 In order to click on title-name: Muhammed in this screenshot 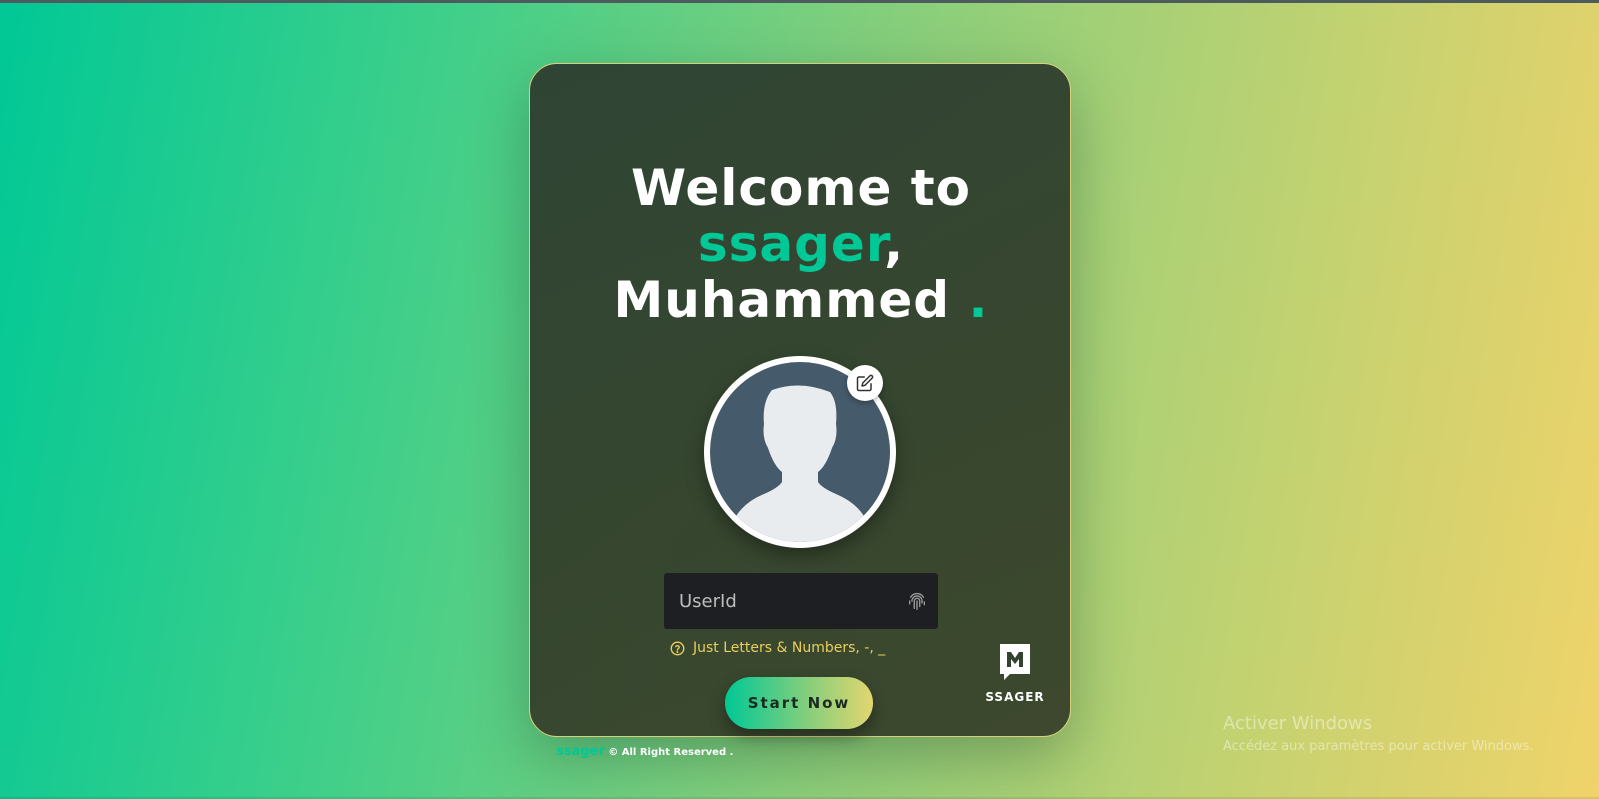, I will do `click(782, 300)`.